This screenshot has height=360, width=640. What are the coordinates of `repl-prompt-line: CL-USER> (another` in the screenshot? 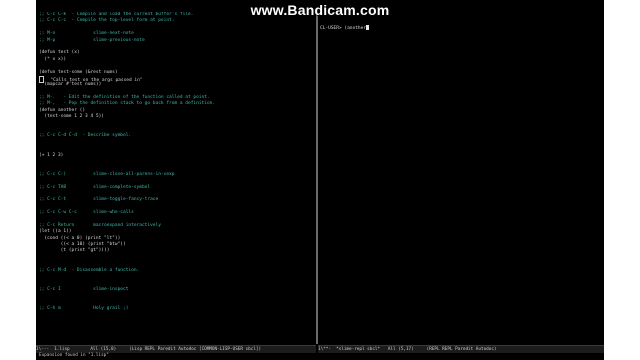 It's located at (460, 27).